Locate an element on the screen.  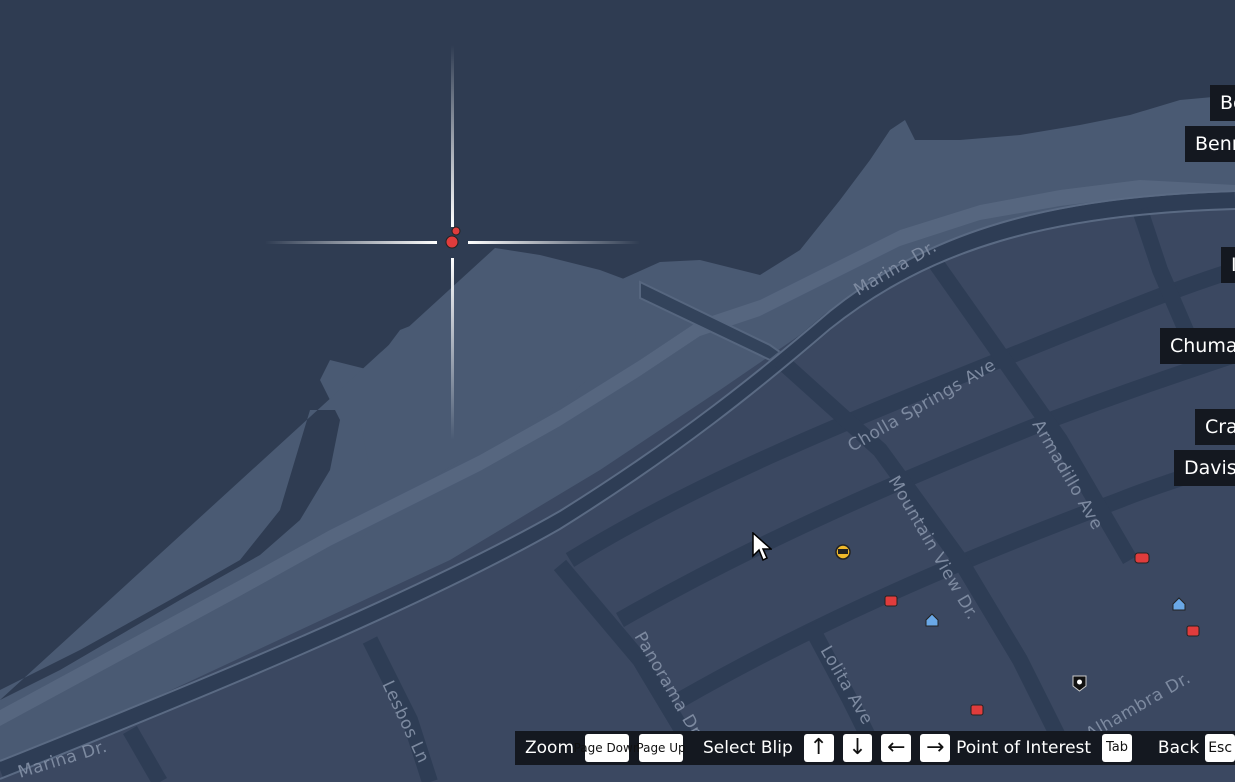
arrow-right-key: → is located at coordinates (935, 748).